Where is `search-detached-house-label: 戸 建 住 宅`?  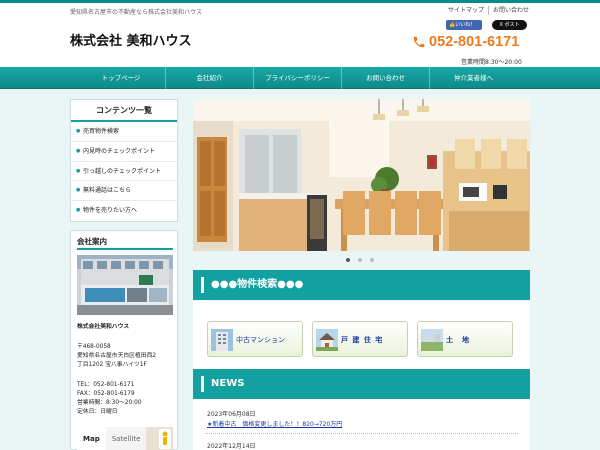
search-detached-house-label: 戸 建 住 宅 is located at coordinates (362, 340).